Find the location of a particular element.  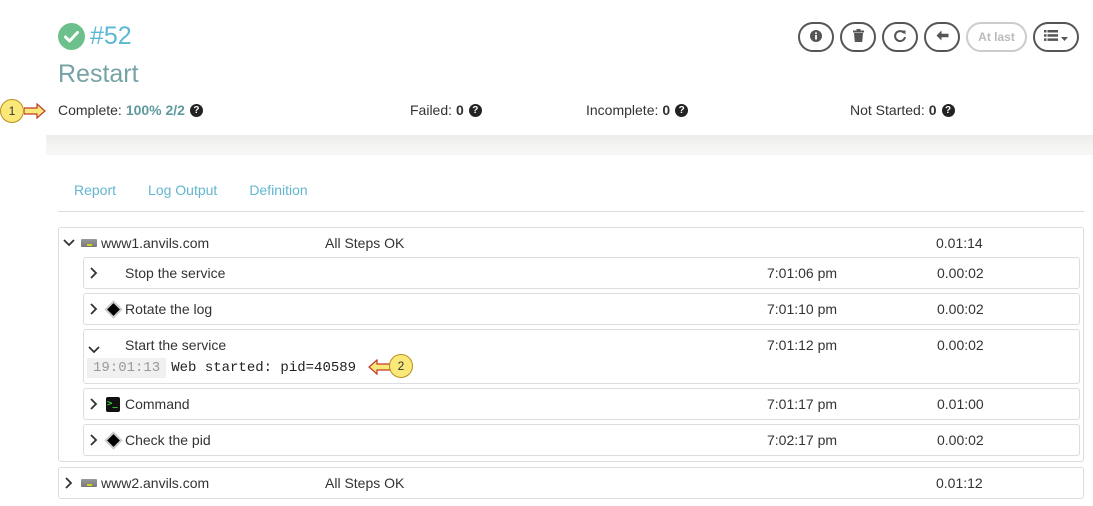

node-panel: www2.anvils.com All Steps OK 0.01:12 is located at coordinates (571, 483).